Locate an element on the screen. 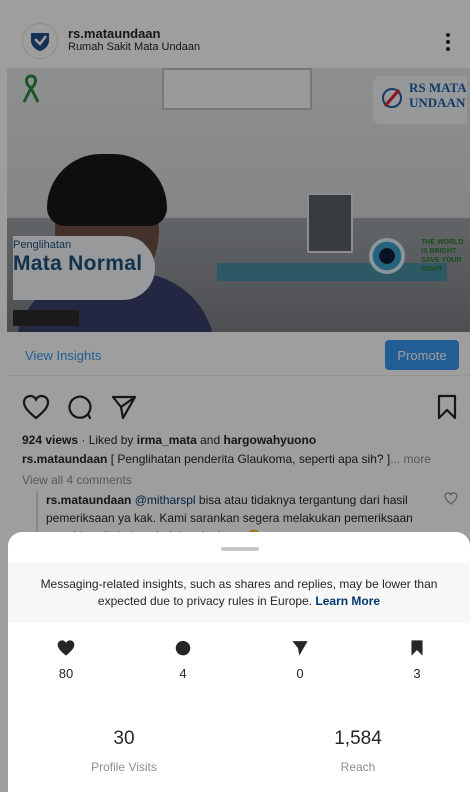 The image size is (470, 792). reach-label: Reach is located at coordinates (358, 767).